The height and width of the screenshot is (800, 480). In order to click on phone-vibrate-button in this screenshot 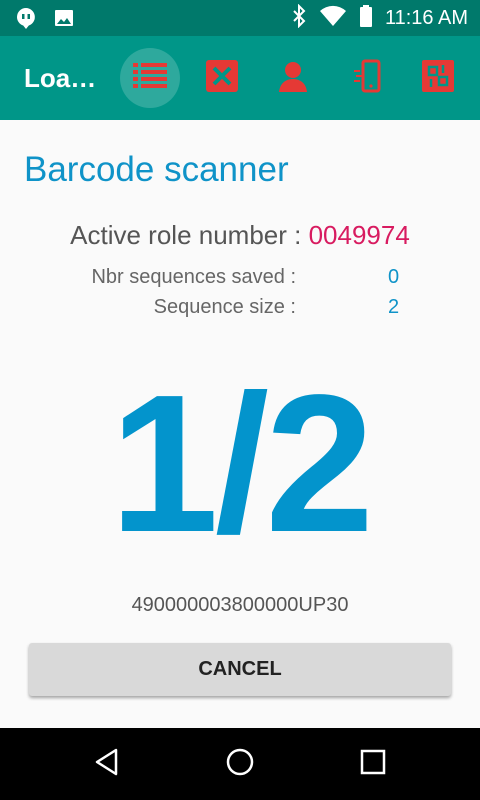, I will do `click(369, 78)`.